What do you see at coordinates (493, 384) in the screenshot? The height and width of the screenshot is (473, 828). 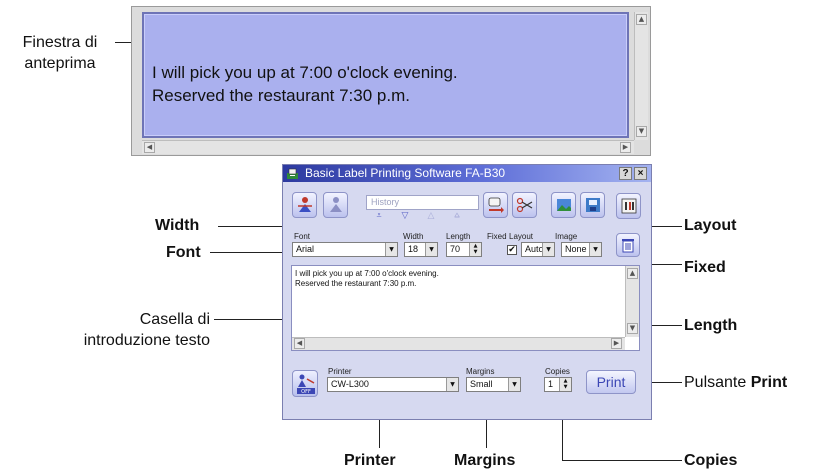 I see `margins-select: Small ▼` at bounding box center [493, 384].